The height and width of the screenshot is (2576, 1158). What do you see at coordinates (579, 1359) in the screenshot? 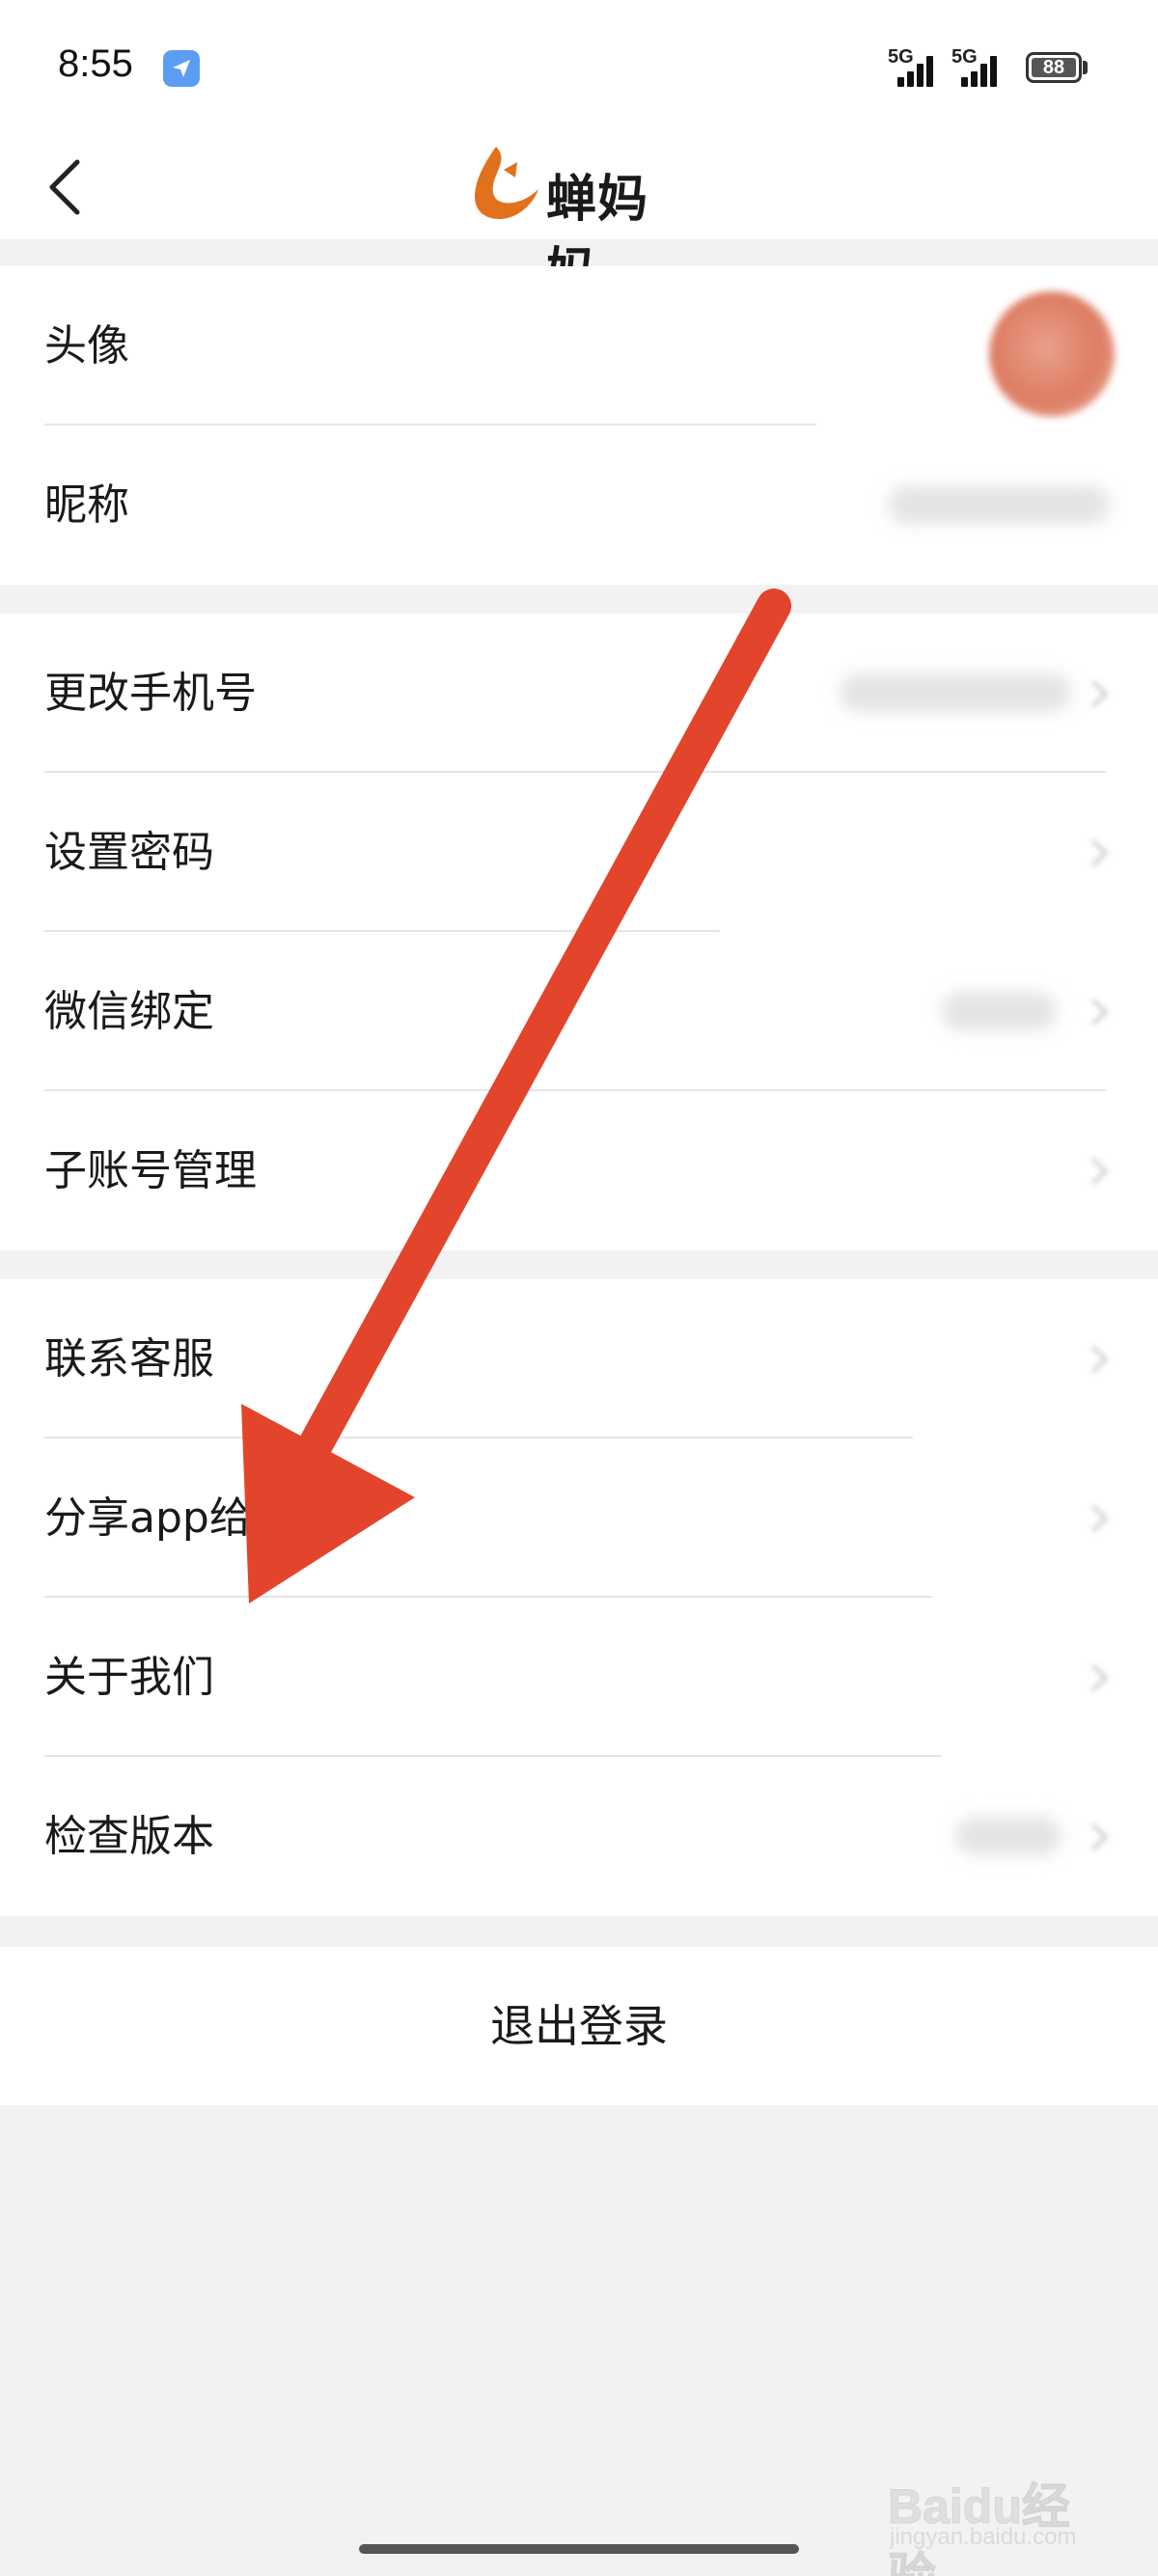
I see `settings-row-contact-support: 联系客服` at bounding box center [579, 1359].